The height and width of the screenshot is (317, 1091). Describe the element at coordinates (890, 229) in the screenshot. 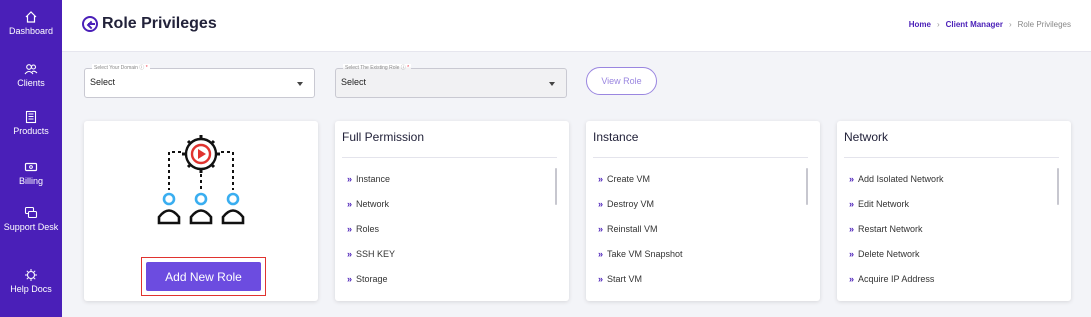

I see `list-item-label: Restart Network` at that location.